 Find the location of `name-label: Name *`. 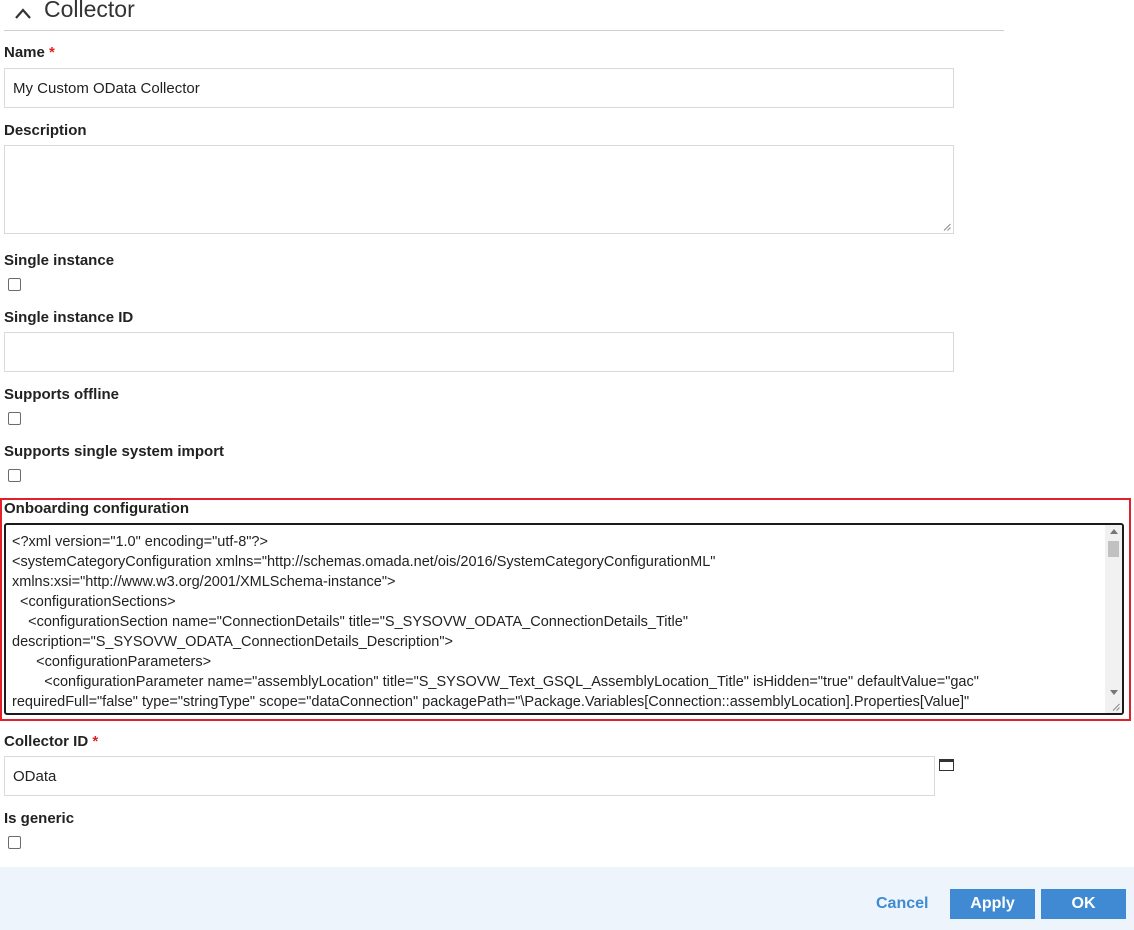

name-label: Name * is located at coordinates (29, 52).